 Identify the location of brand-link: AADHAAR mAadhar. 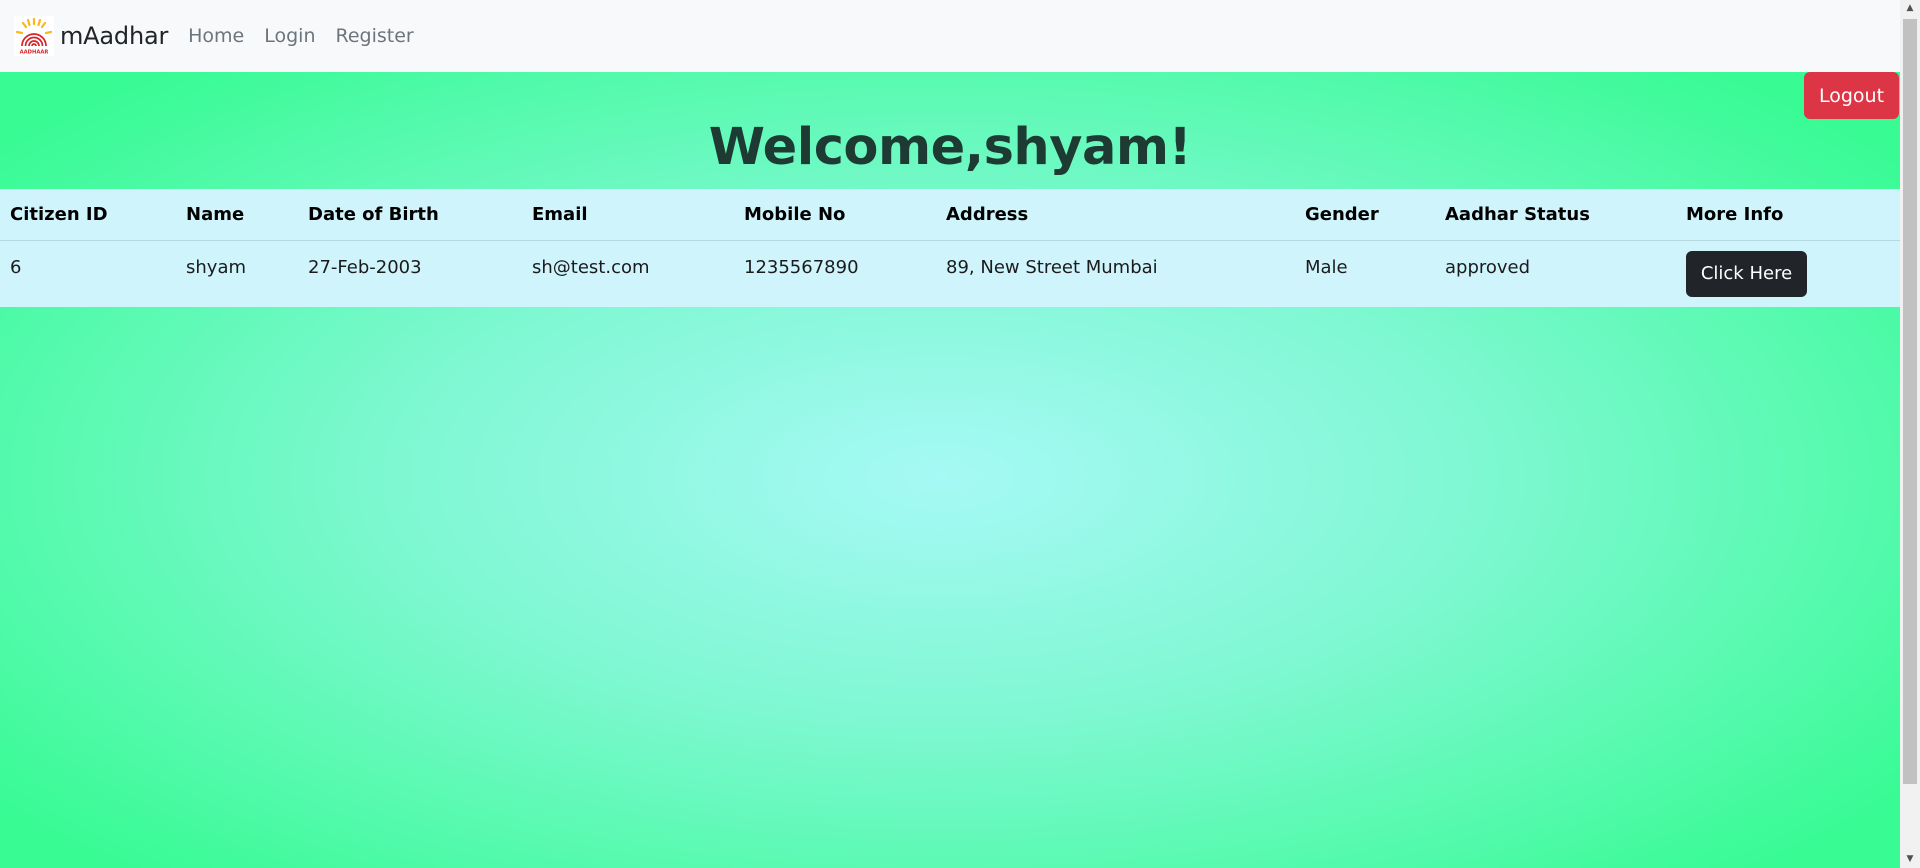
(91, 36).